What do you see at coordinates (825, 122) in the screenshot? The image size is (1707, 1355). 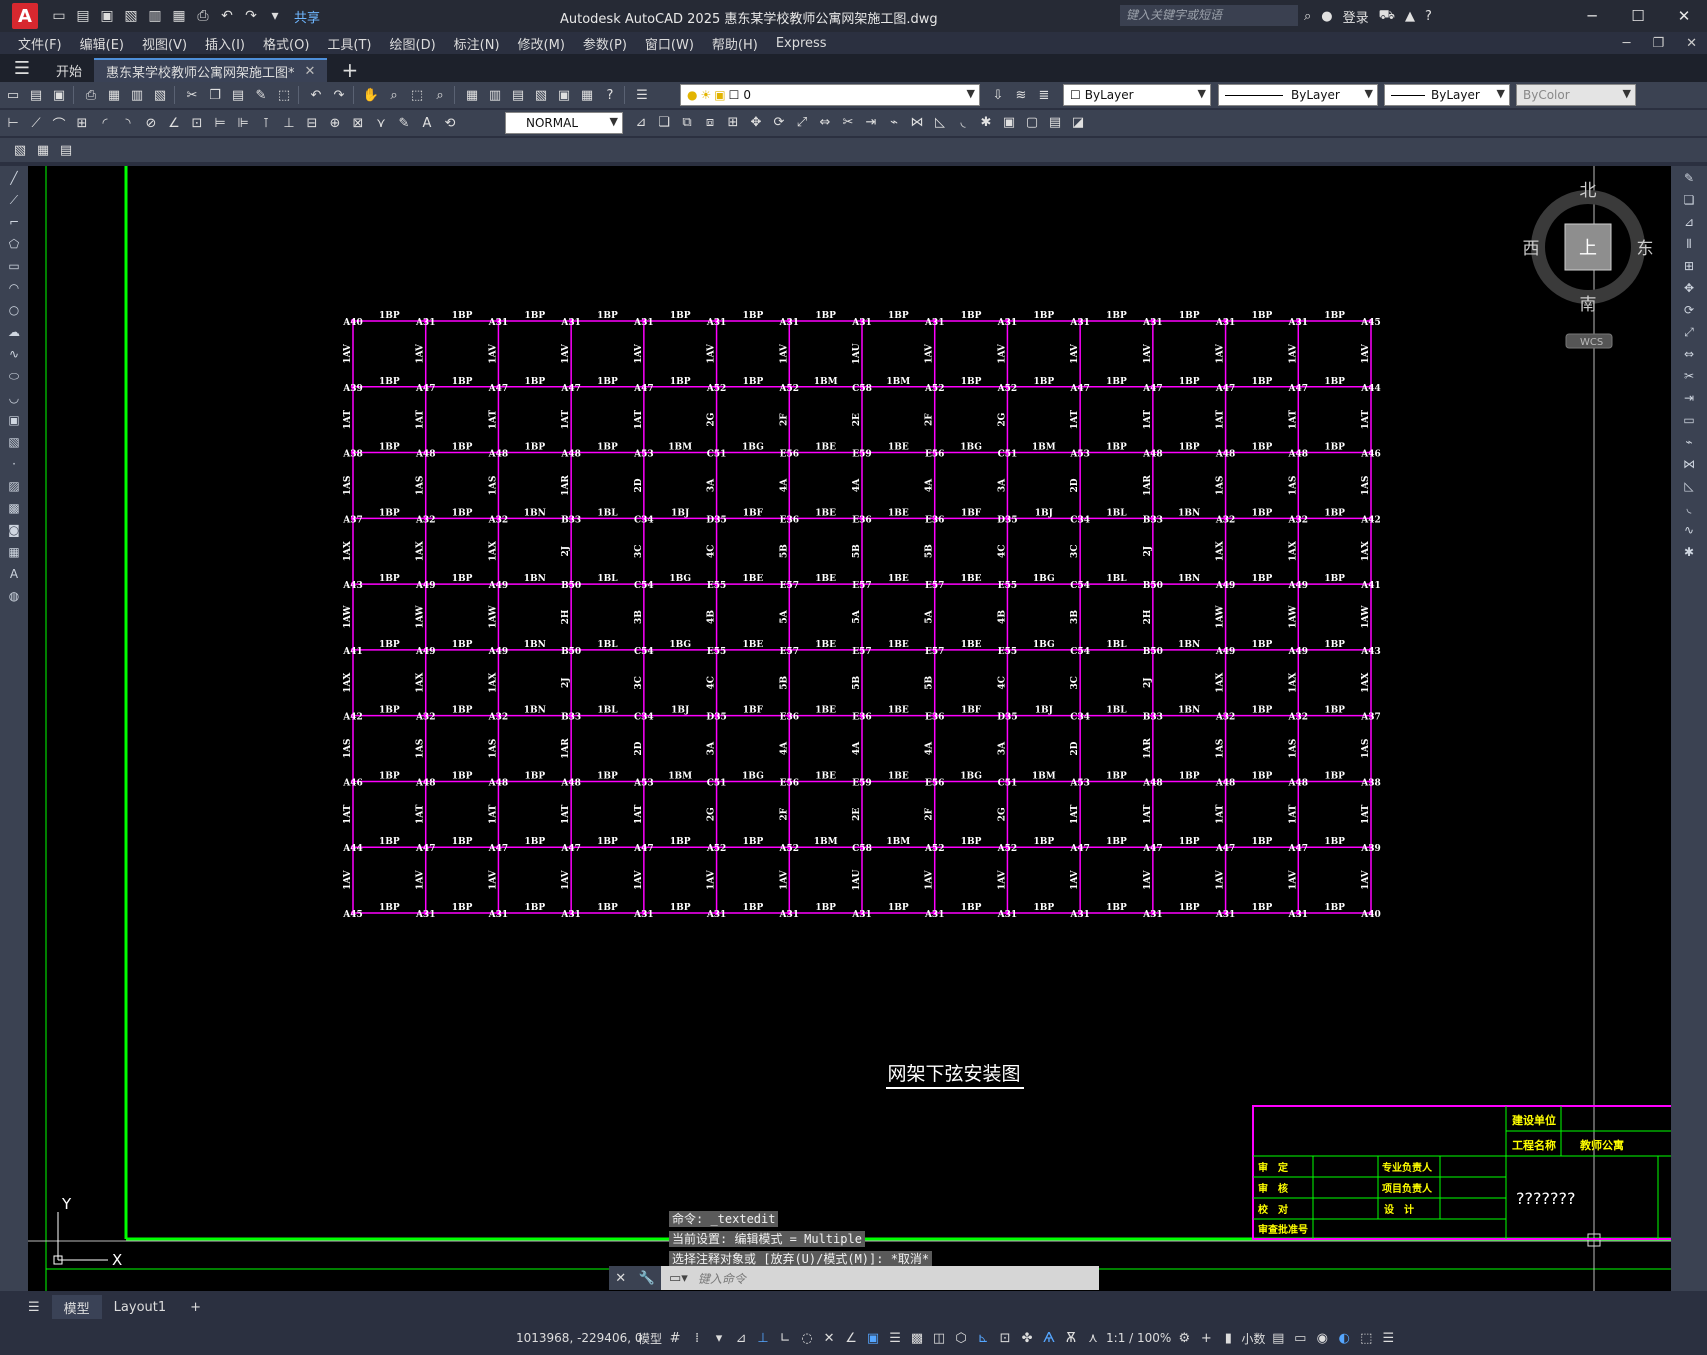 I see `stretch-icon: ⇔` at bounding box center [825, 122].